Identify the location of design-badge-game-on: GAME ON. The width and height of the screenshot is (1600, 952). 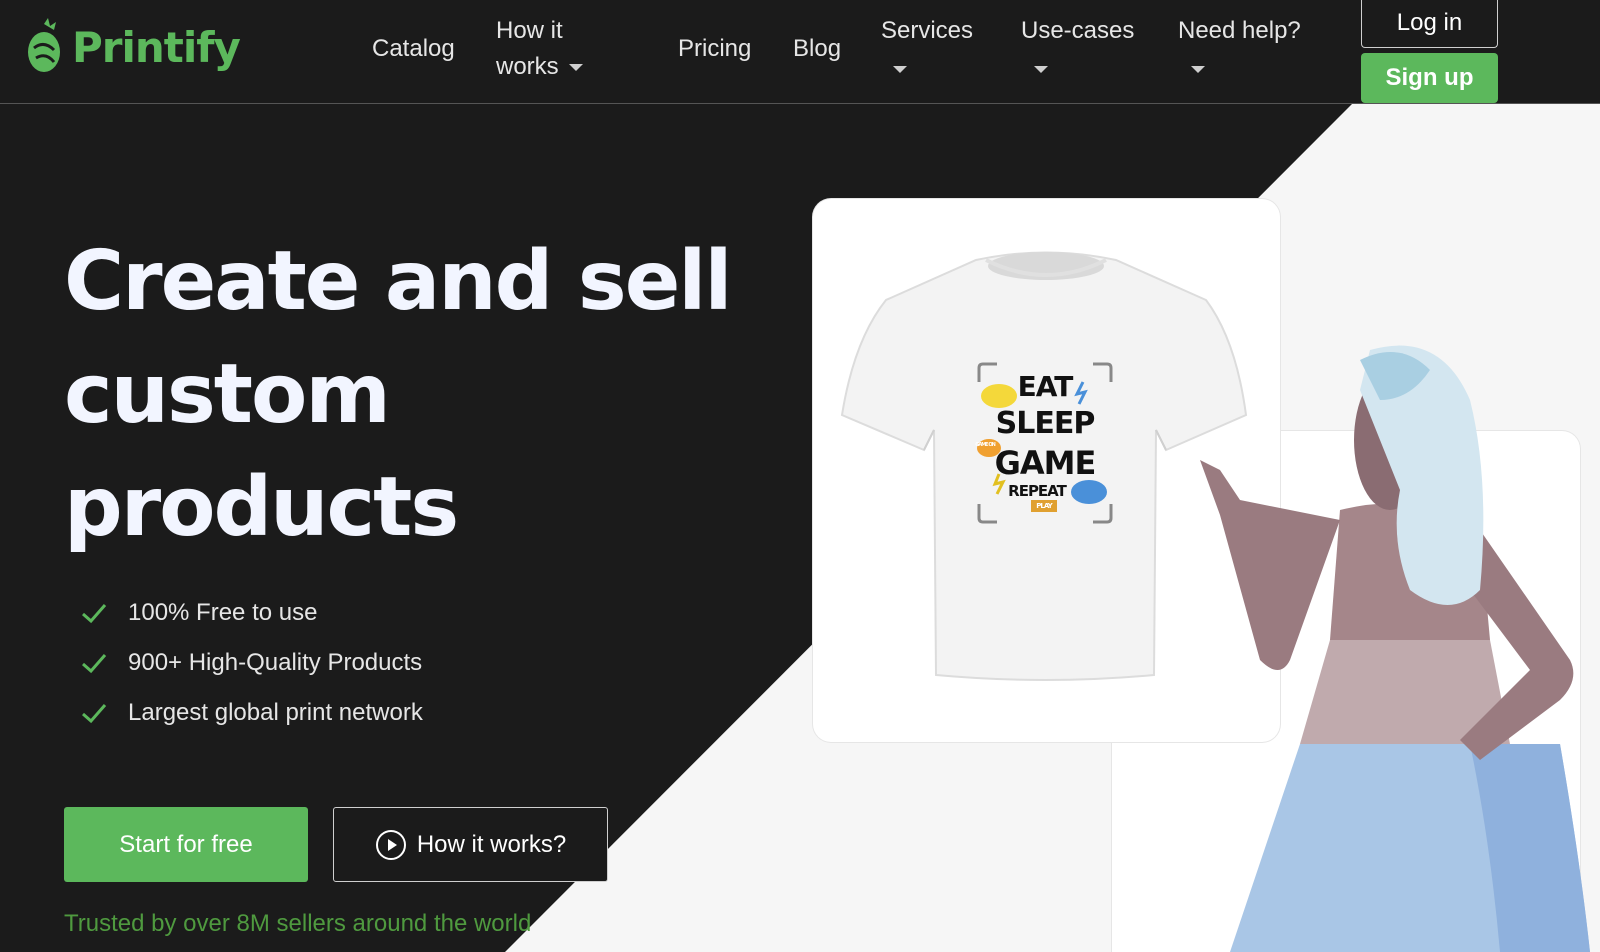
(985, 445).